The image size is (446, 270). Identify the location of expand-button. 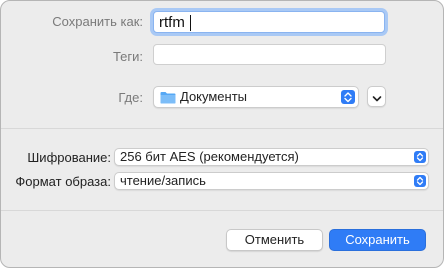
(376, 96).